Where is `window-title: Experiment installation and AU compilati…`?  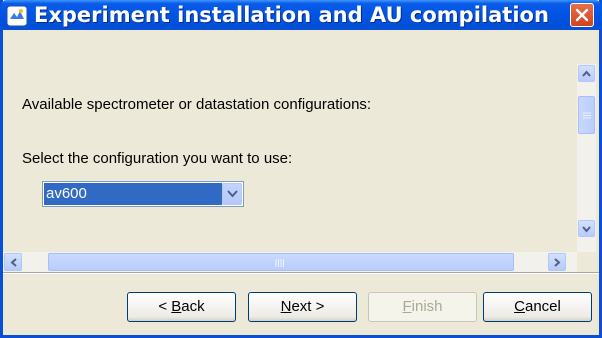 window-title: Experiment installation and AU compilati… is located at coordinates (291, 15).